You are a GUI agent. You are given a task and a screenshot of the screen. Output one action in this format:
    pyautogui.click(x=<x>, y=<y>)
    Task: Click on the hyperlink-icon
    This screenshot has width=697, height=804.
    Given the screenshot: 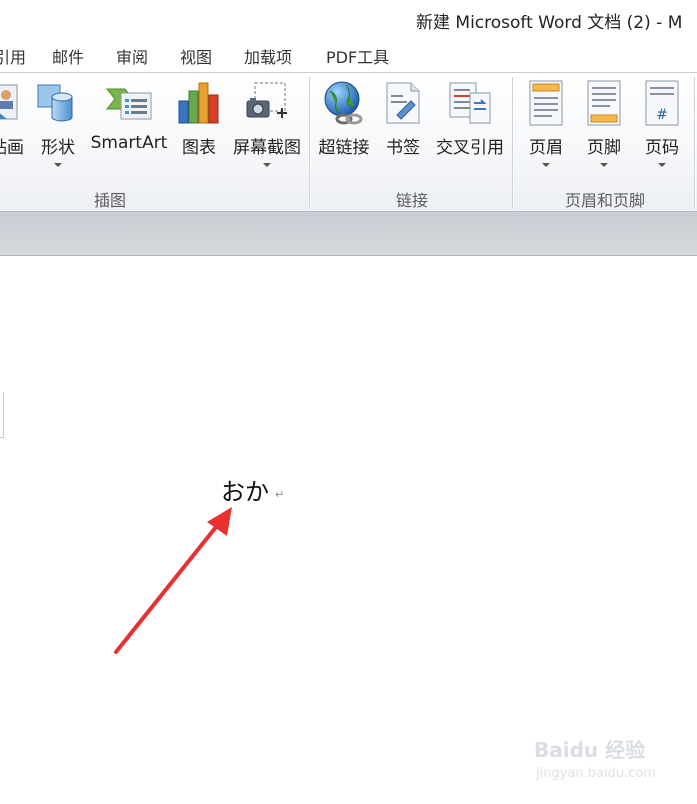 What is the action you would take?
    pyautogui.click(x=343, y=103)
    